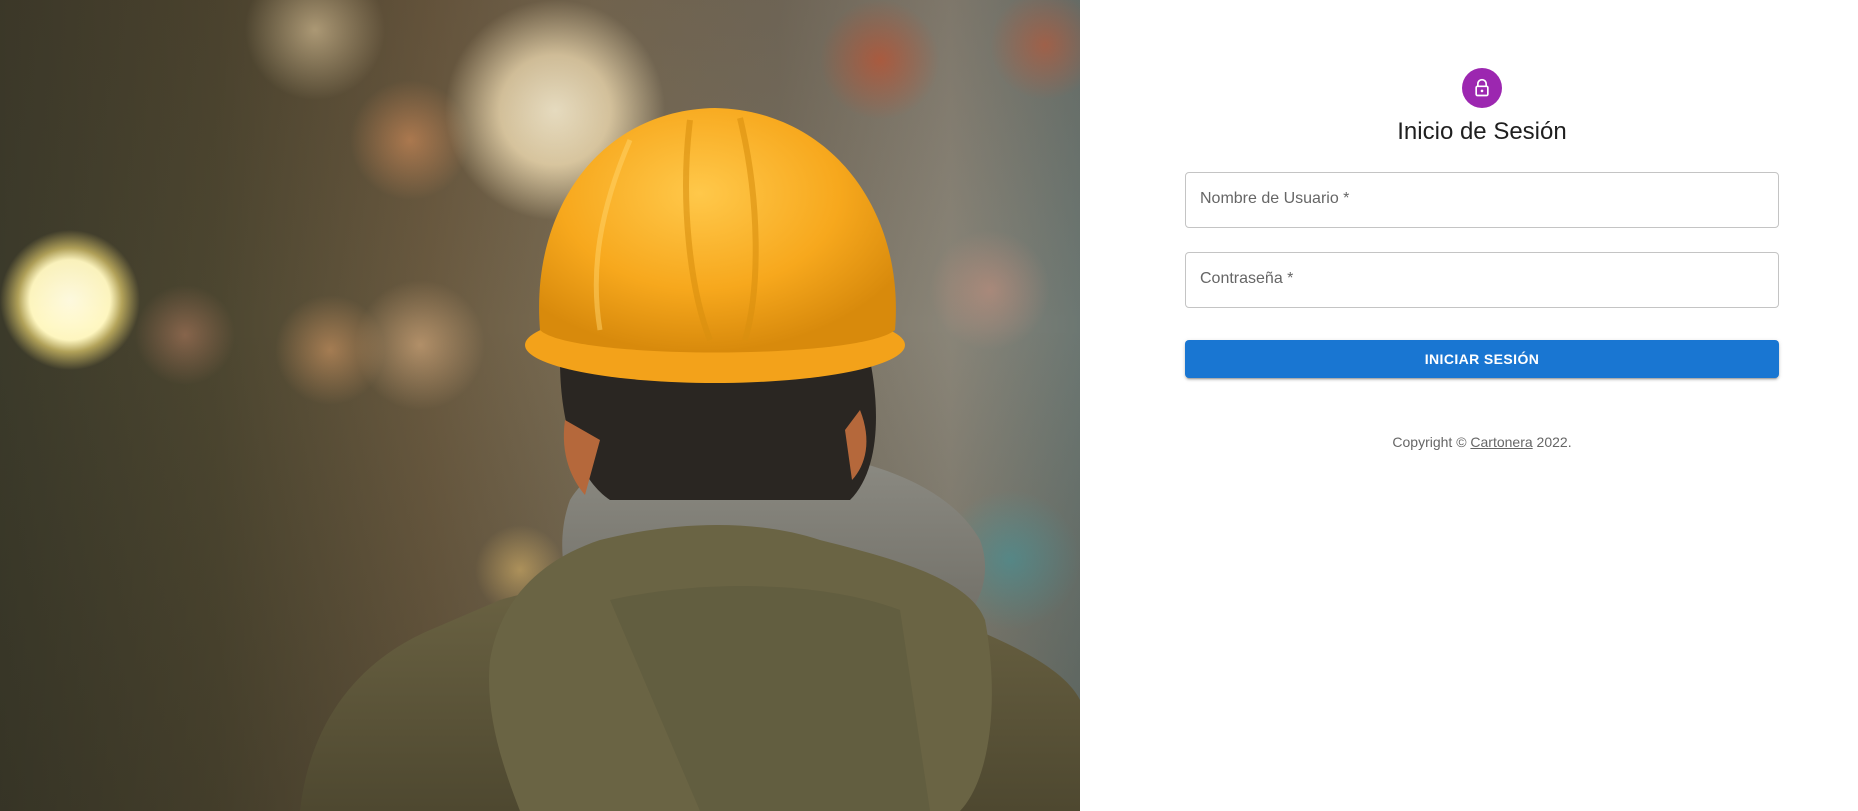  I want to click on username-field: Nombre de Usuario *, so click(1482, 200).